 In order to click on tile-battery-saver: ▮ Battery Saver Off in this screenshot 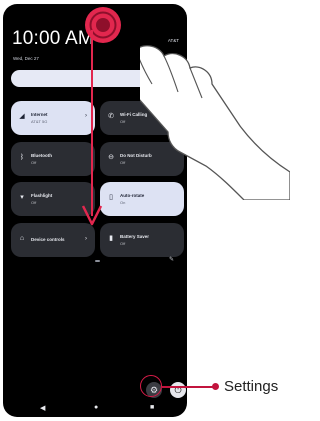, I will do `click(142, 240)`.